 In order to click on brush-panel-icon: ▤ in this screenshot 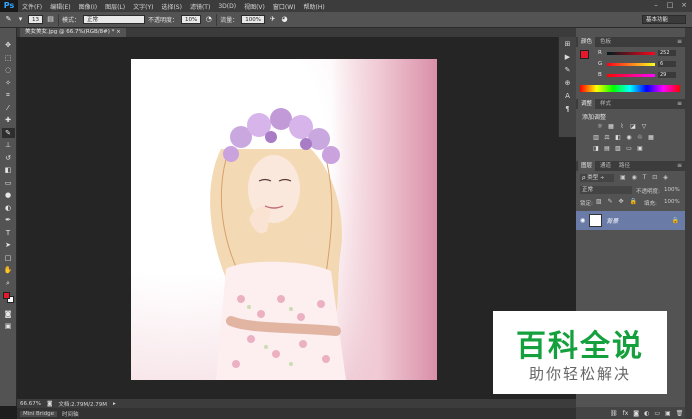, I will do `click(50, 19)`.